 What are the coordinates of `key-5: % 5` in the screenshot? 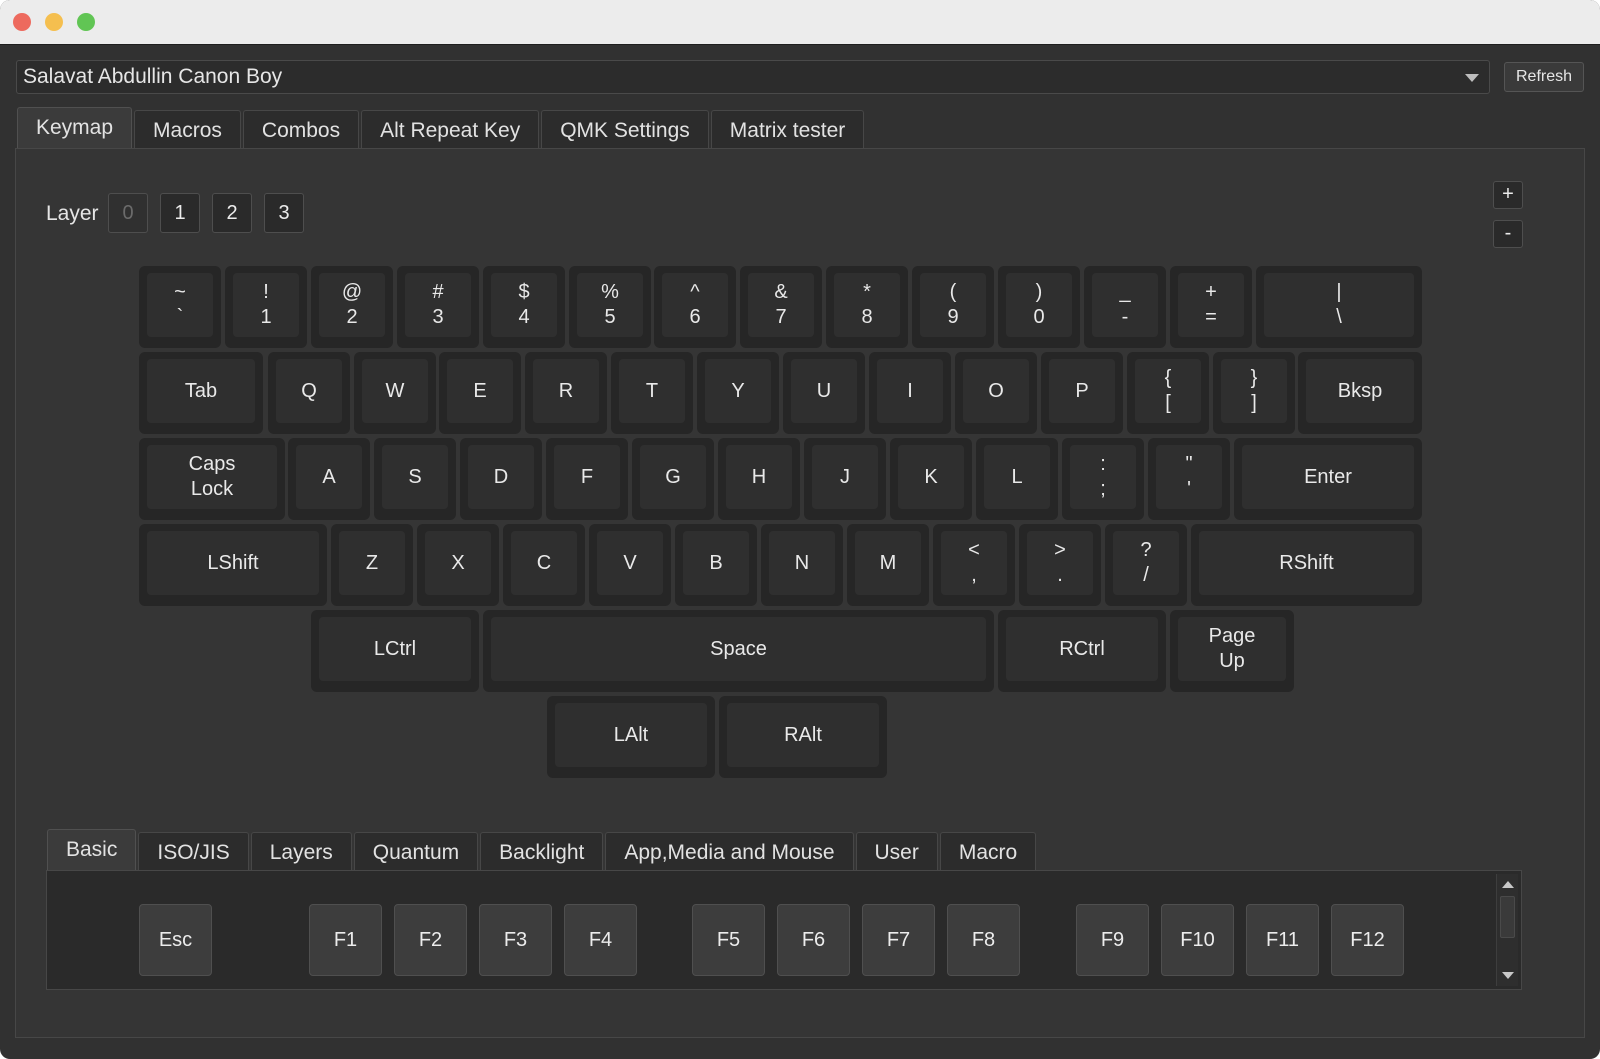 It's located at (610, 307).